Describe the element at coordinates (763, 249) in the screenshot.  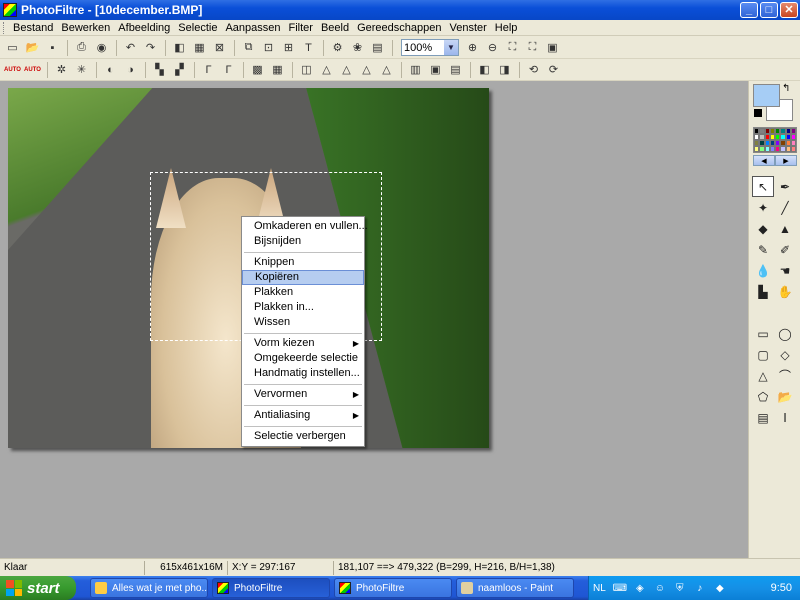
I see `brush-tool-icon: ✎` at that location.